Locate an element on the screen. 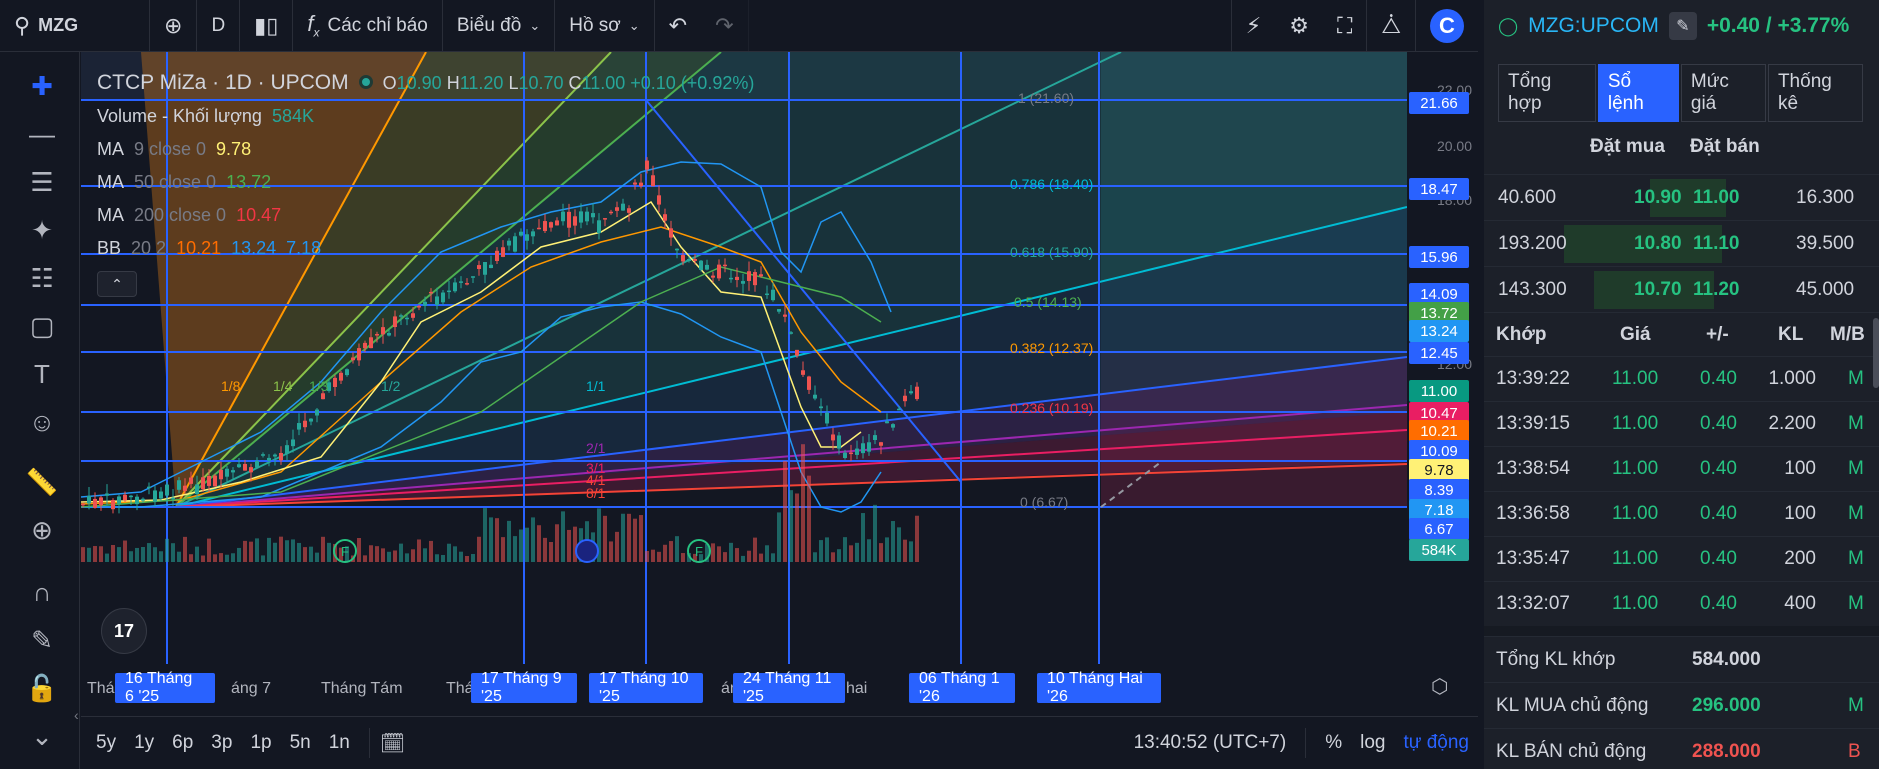  magnet-tool: ∩ is located at coordinates (42, 592).